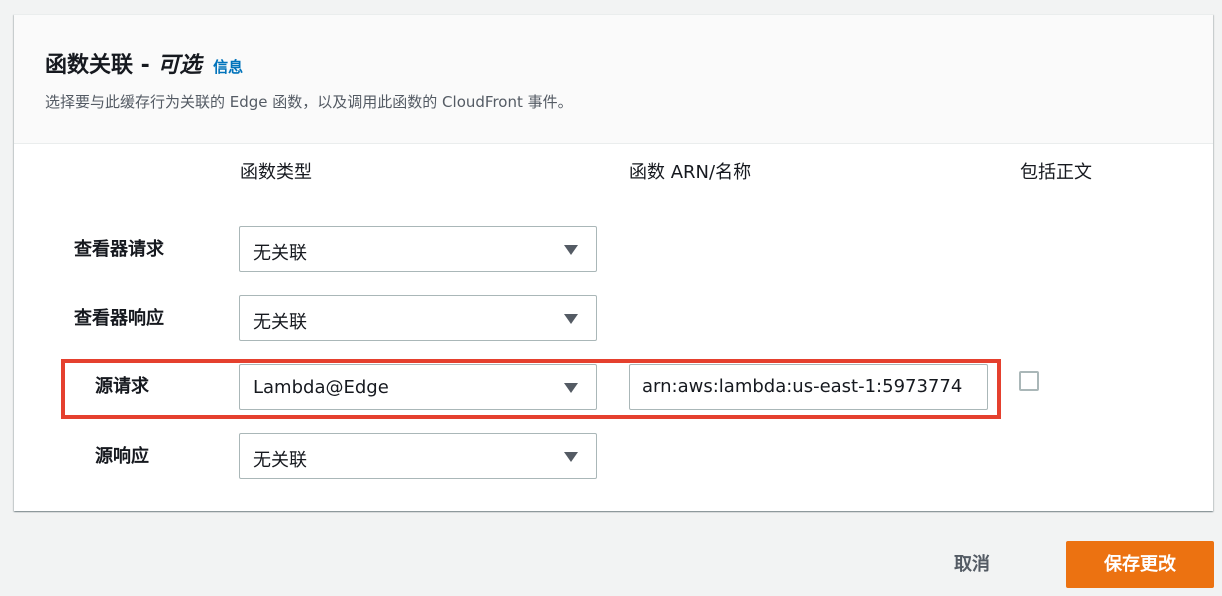 This screenshot has height=596, width=1222. I want to click on column-header-function-arn: 函数 ARN/名称, so click(690, 172).